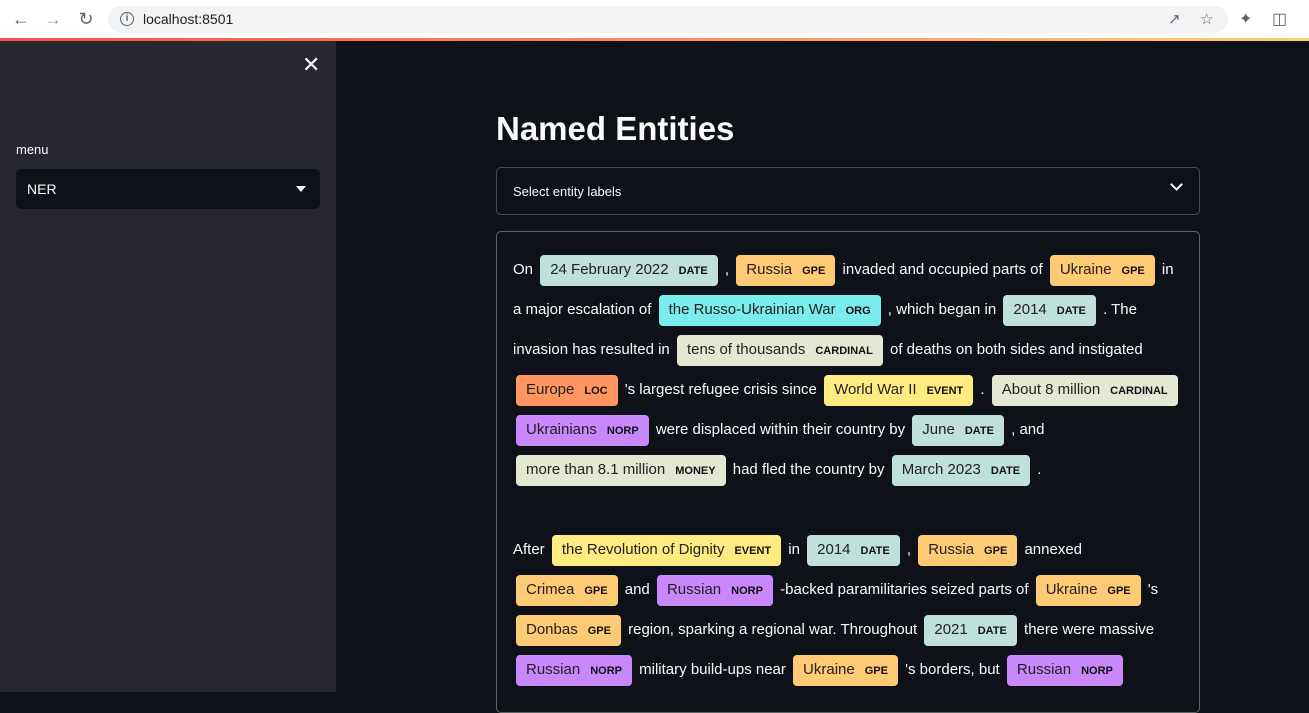  I want to click on plain-text: On, so click(525, 269).